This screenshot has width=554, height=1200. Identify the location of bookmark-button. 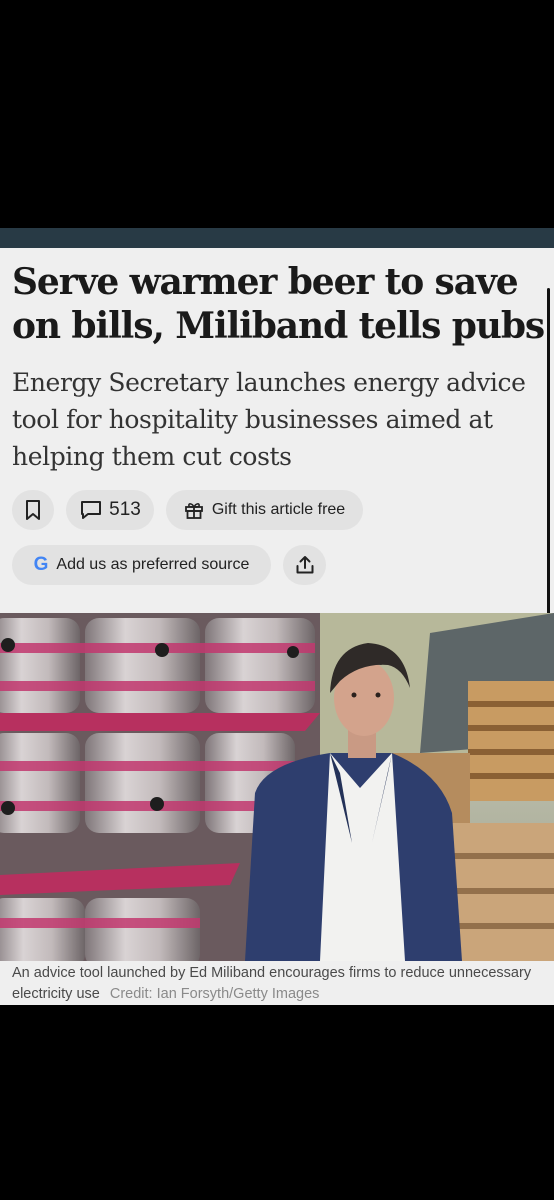
(33, 510).